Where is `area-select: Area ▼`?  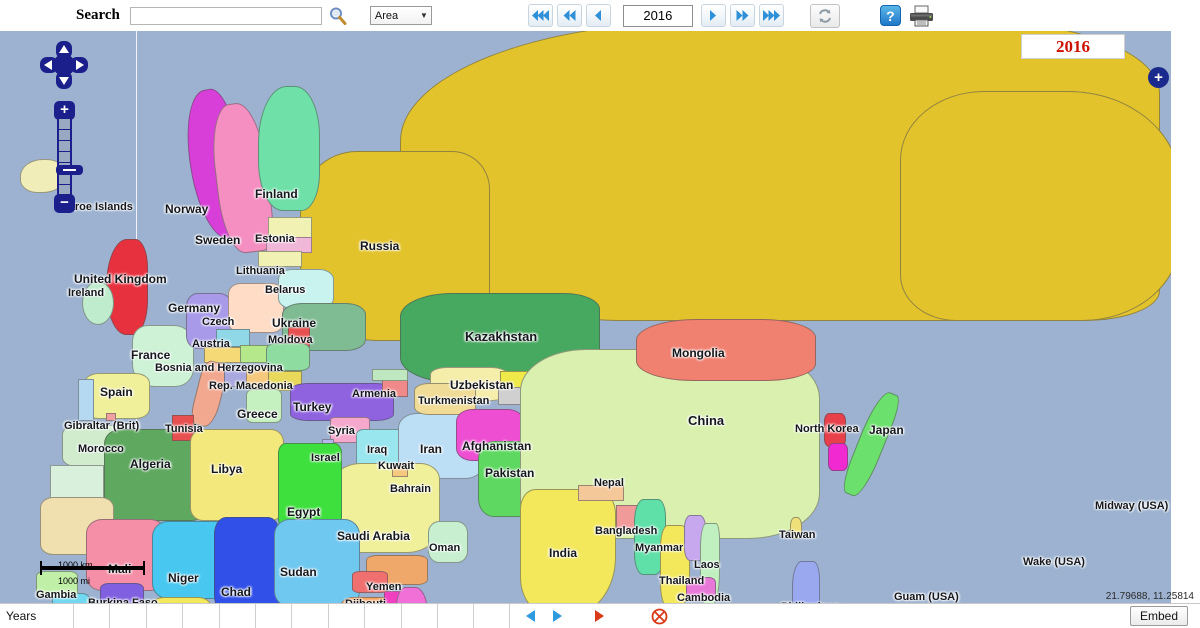 area-select: Area ▼ is located at coordinates (400, 15).